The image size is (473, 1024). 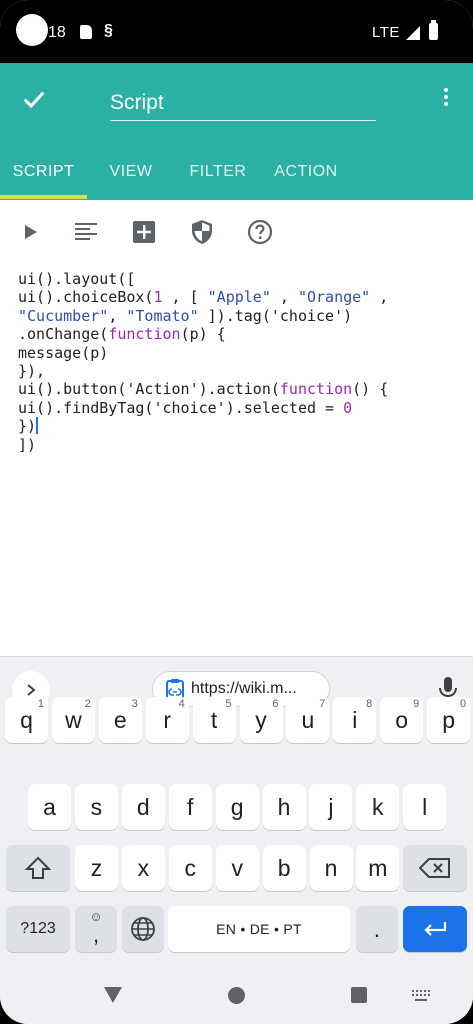 I want to click on code-line: }),, so click(x=243, y=371).